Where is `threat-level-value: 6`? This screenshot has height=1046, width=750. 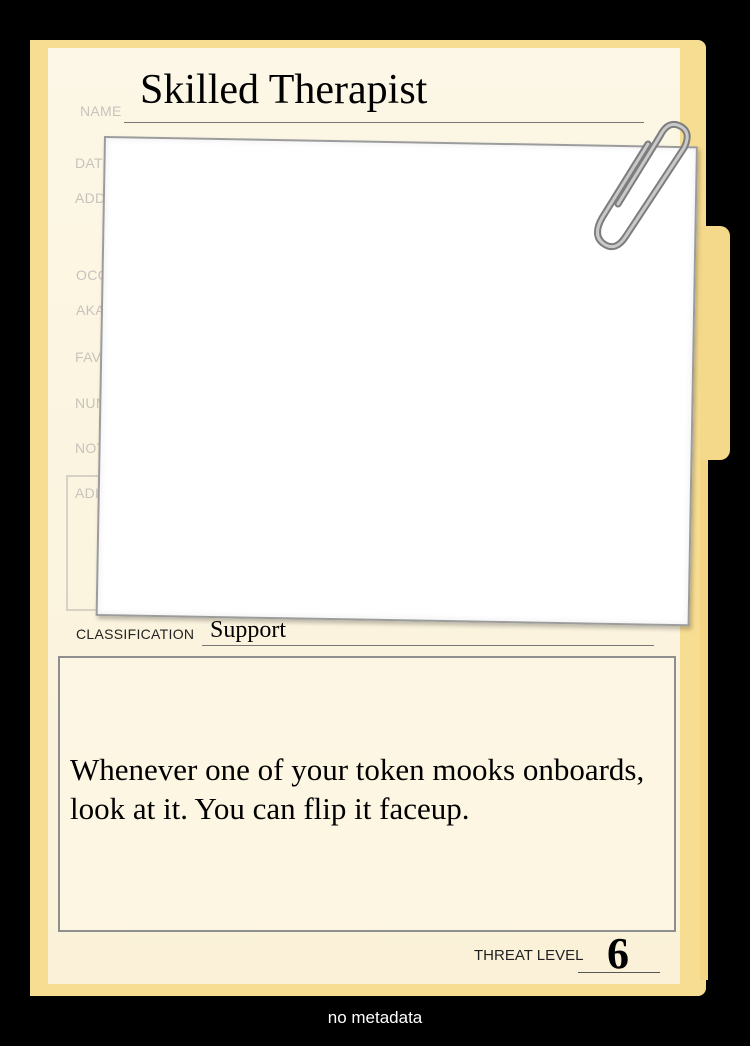 threat-level-value: 6 is located at coordinates (618, 953).